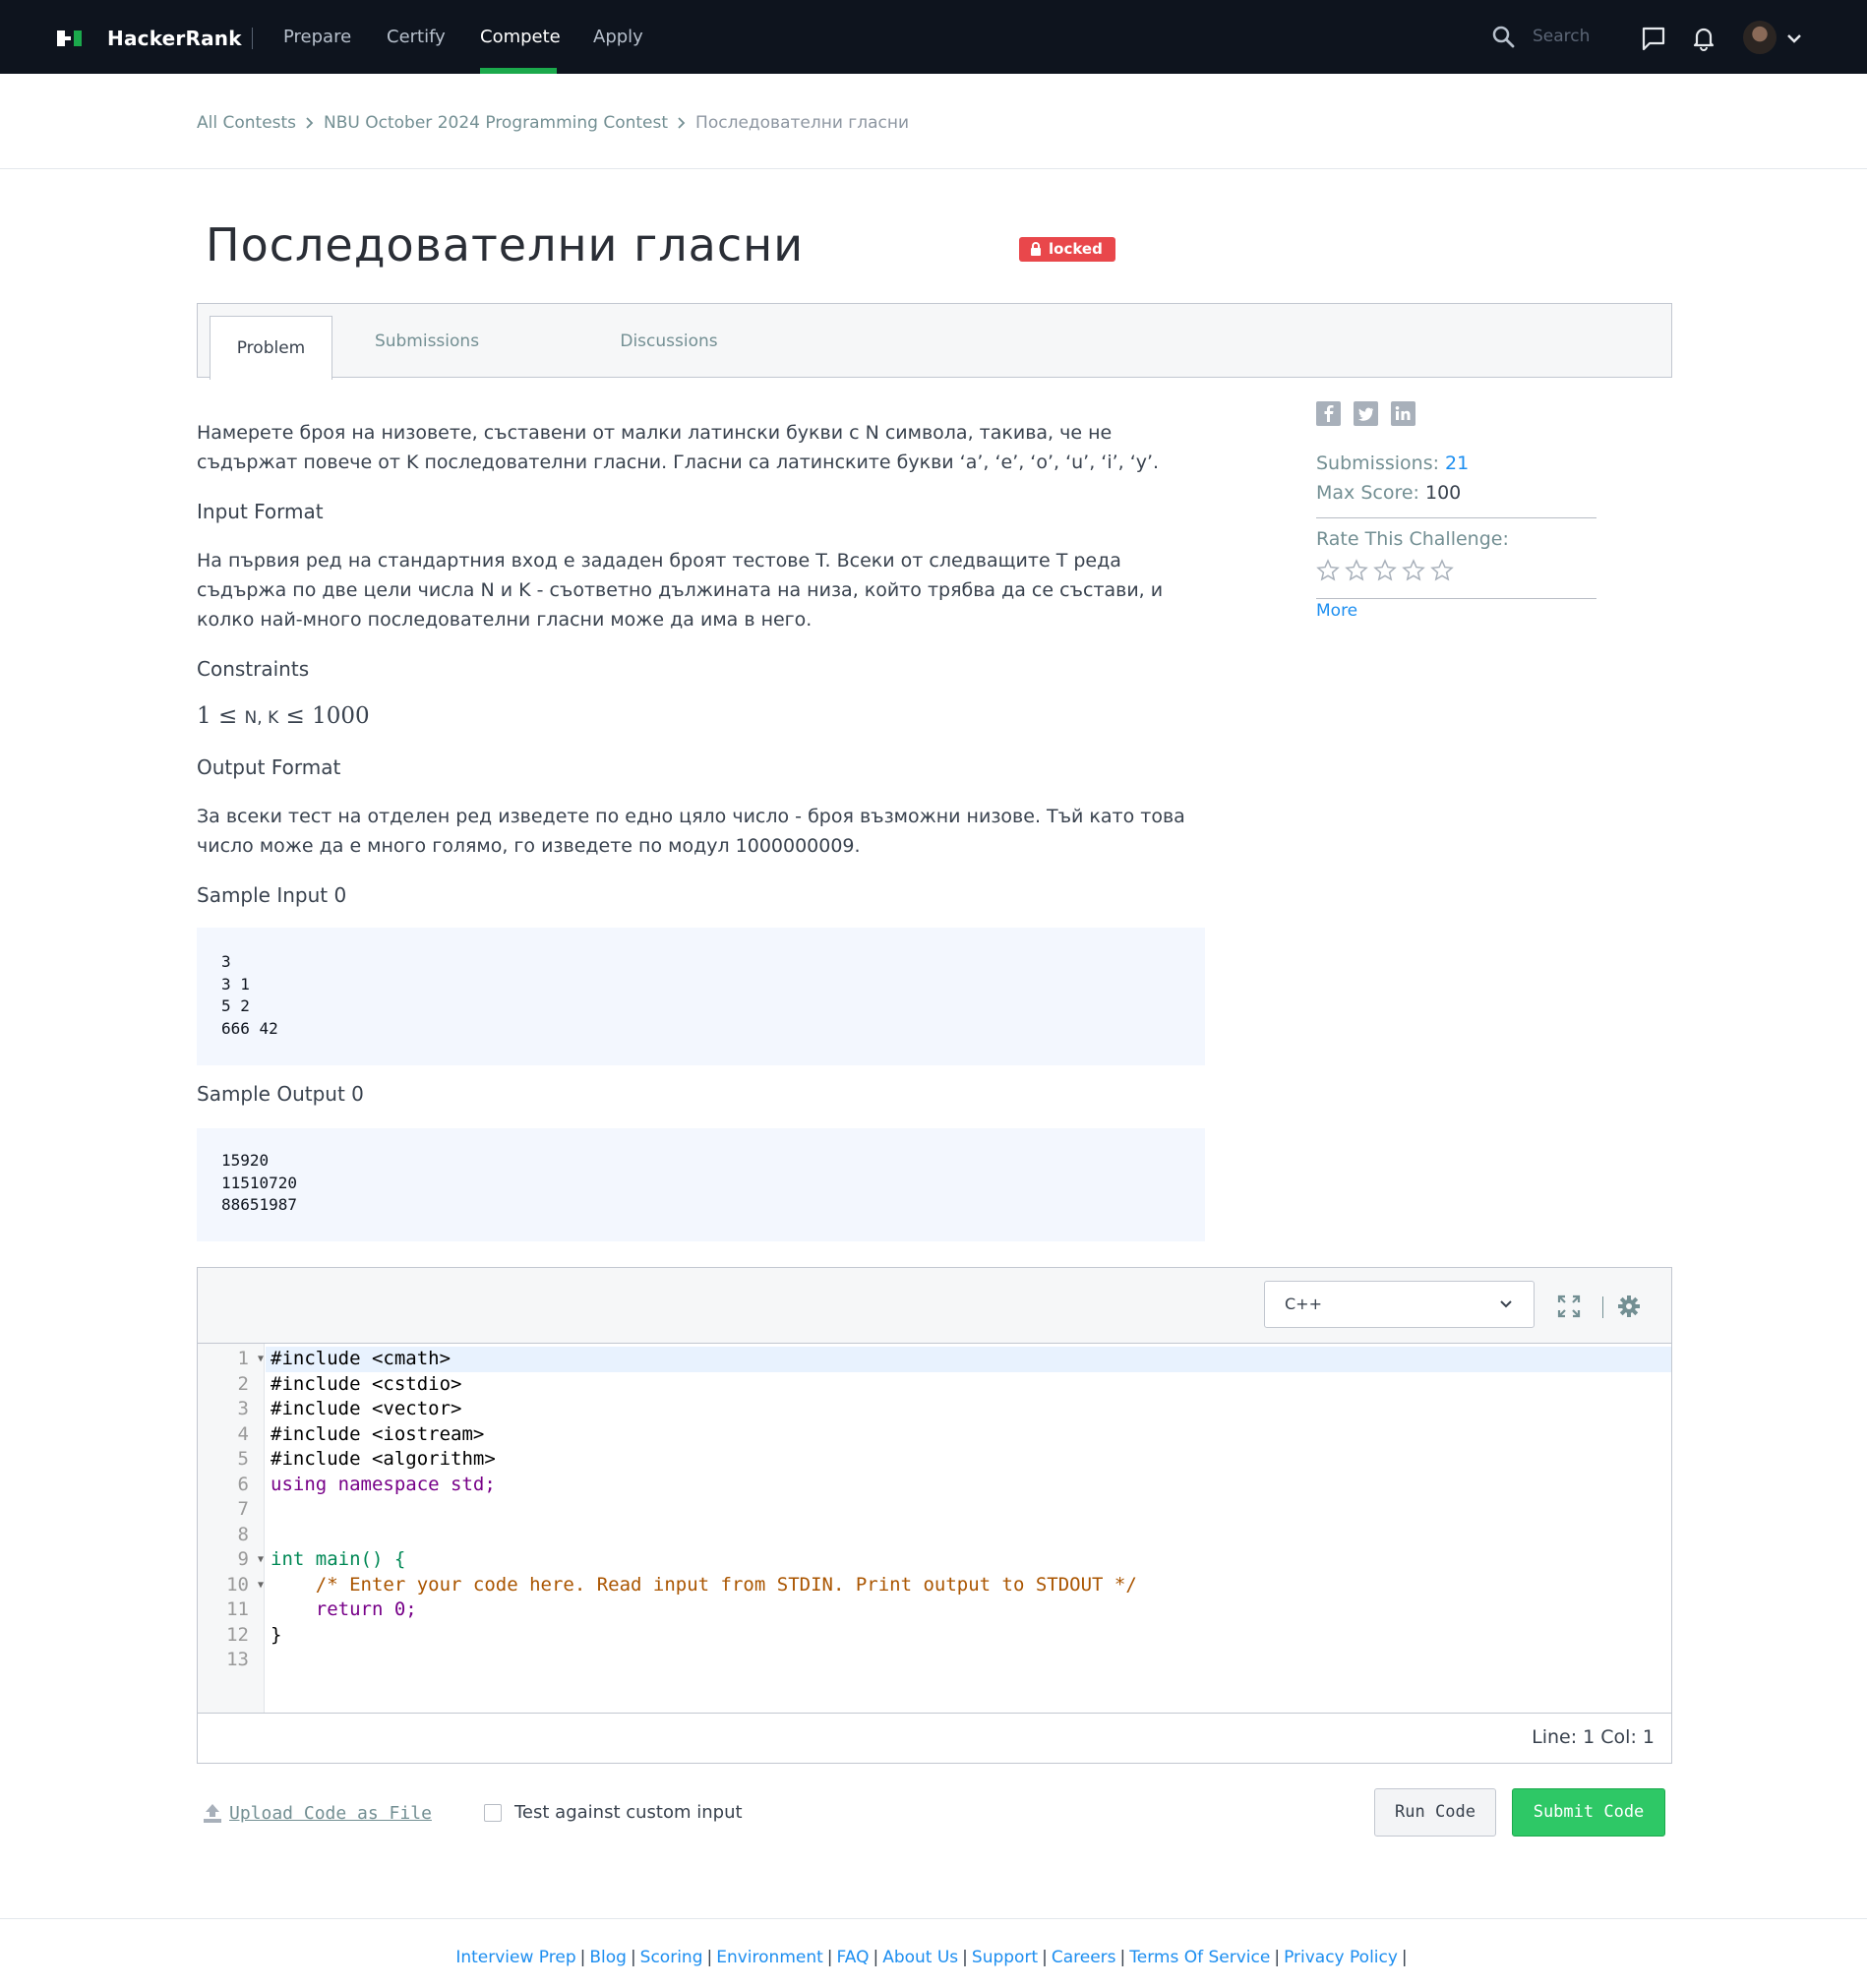 This screenshot has height=1988, width=1867. I want to click on line-number: 6, so click(243, 1484).